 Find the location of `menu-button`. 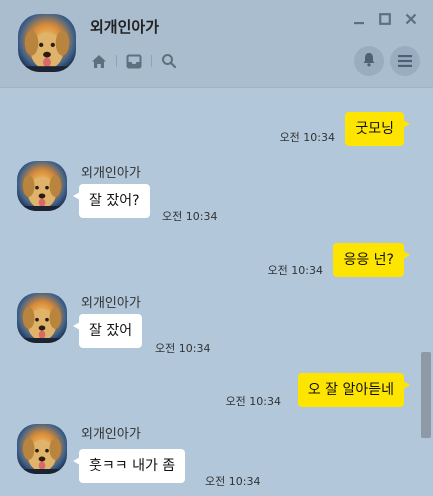

menu-button is located at coordinates (405, 61).